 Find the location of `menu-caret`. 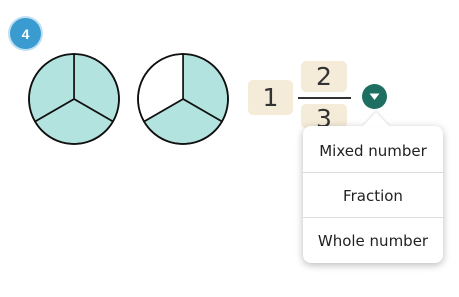

menu-caret is located at coordinates (376, 119).